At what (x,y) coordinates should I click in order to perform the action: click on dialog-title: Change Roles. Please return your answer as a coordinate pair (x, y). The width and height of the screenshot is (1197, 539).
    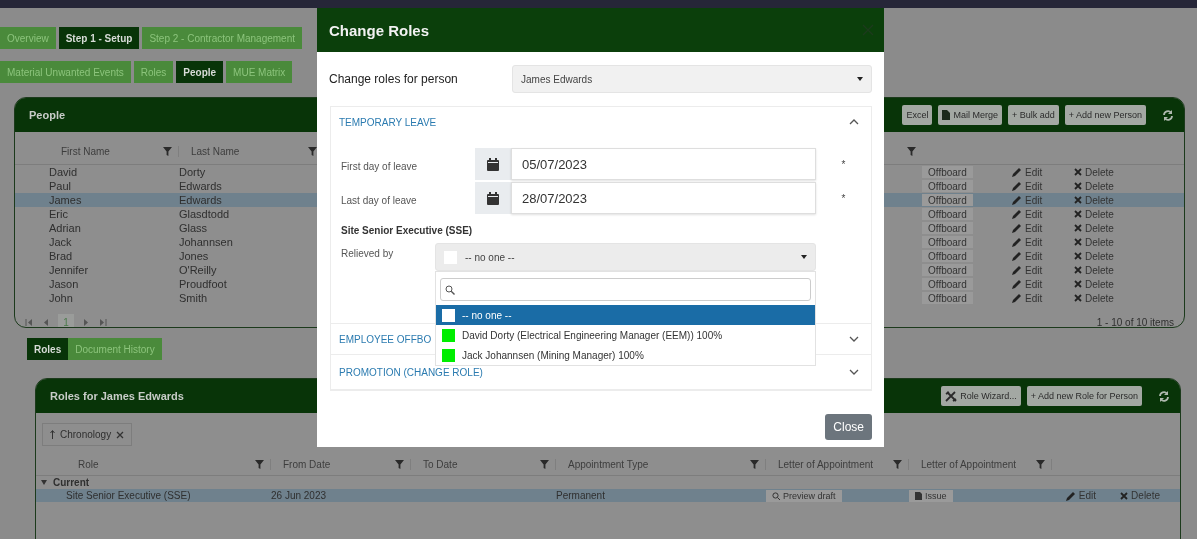
    Looking at the image, I should click on (379, 30).